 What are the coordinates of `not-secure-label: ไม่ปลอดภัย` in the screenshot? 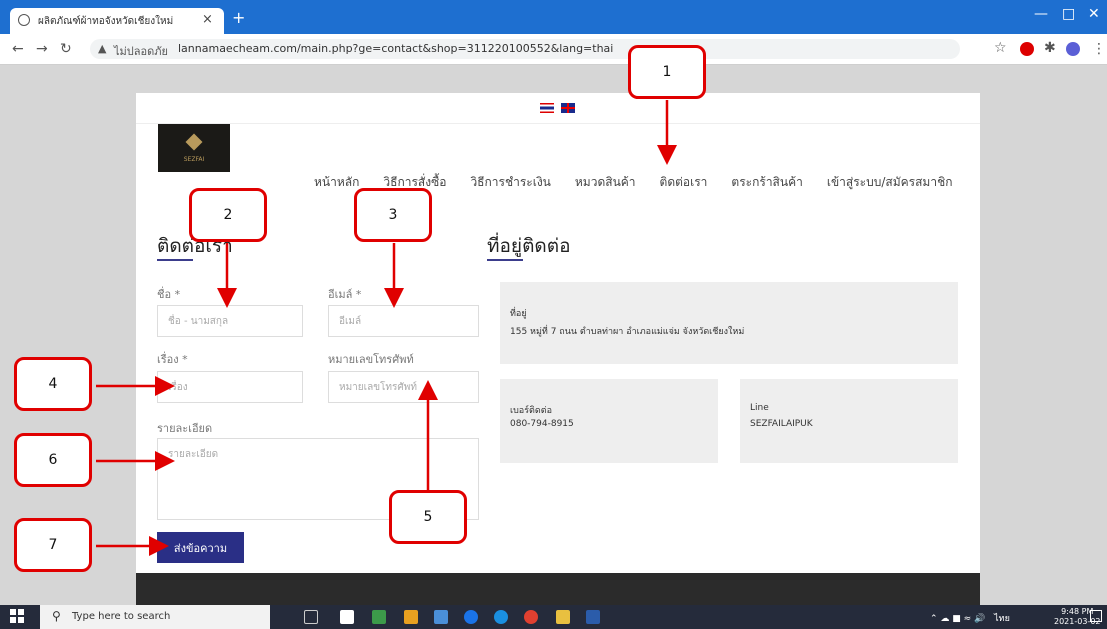 It's located at (141, 51).